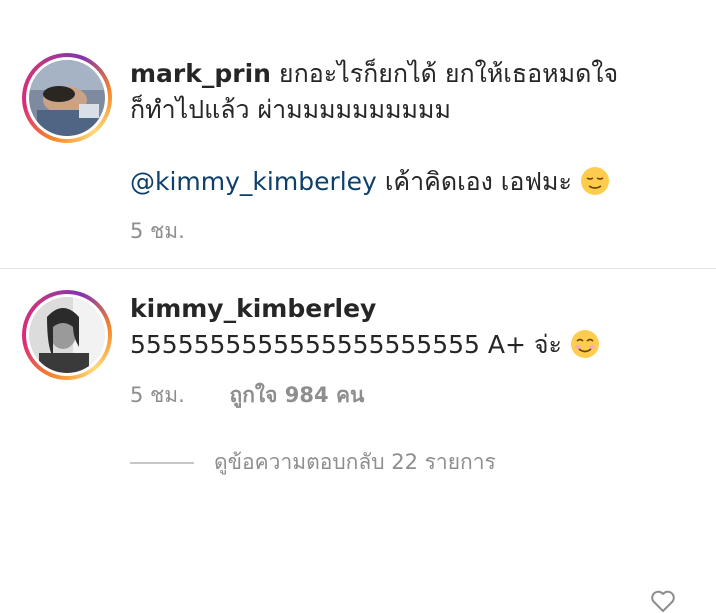 The width and height of the screenshot is (716, 613). I want to click on replies-line, so click(162, 462).